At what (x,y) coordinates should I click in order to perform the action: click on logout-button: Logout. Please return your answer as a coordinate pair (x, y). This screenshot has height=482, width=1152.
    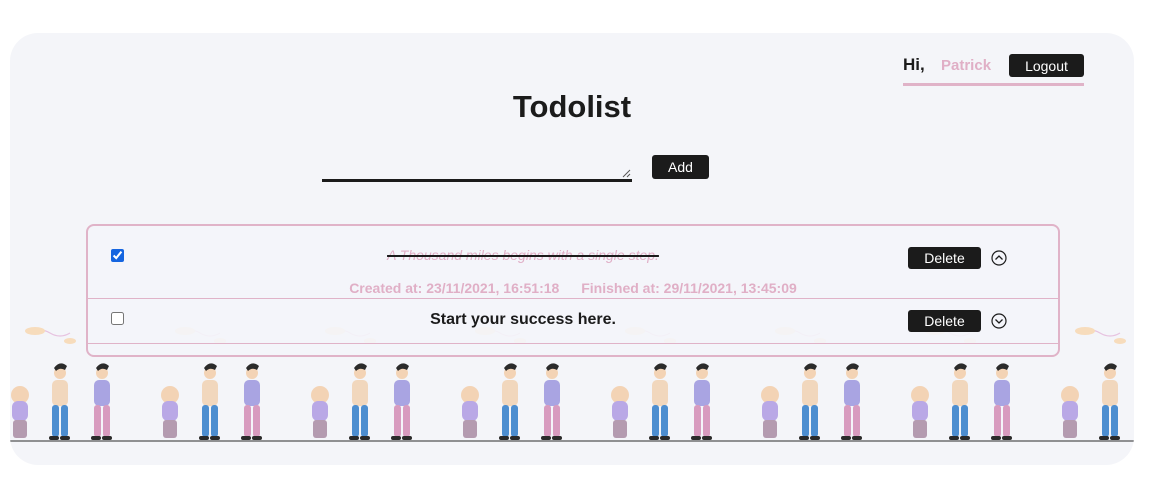
    Looking at the image, I should click on (1046, 65).